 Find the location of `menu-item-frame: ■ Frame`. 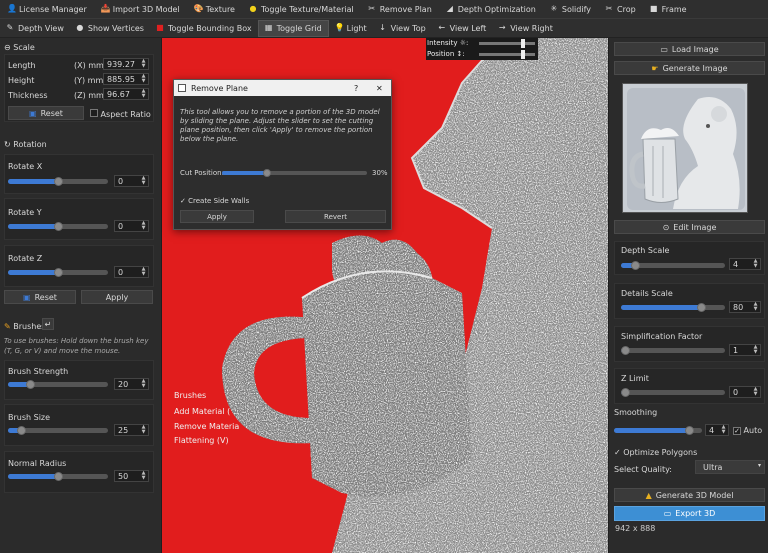

menu-item-frame: ■ Frame is located at coordinates (668, 9).